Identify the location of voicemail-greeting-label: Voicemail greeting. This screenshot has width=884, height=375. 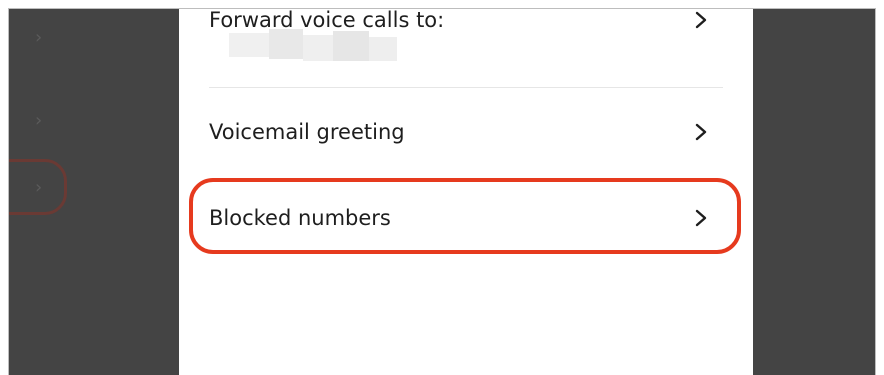
(307, 132).